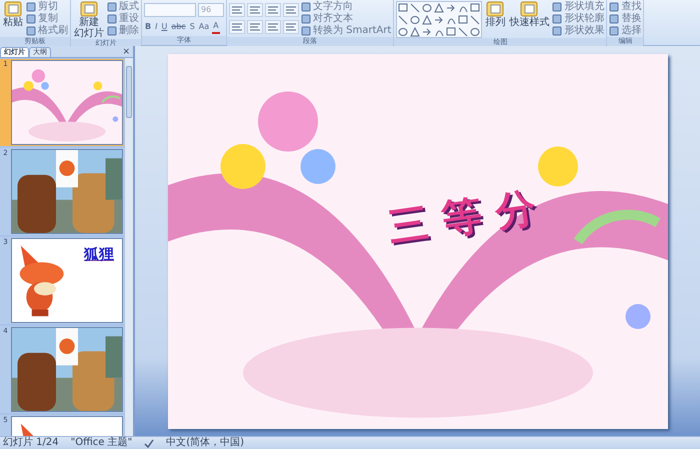 This screenshot has height=449, width=700. Describe the element at coordinates (204, 27) in the screenshot. I see `font-format-button: Aa` at that location.